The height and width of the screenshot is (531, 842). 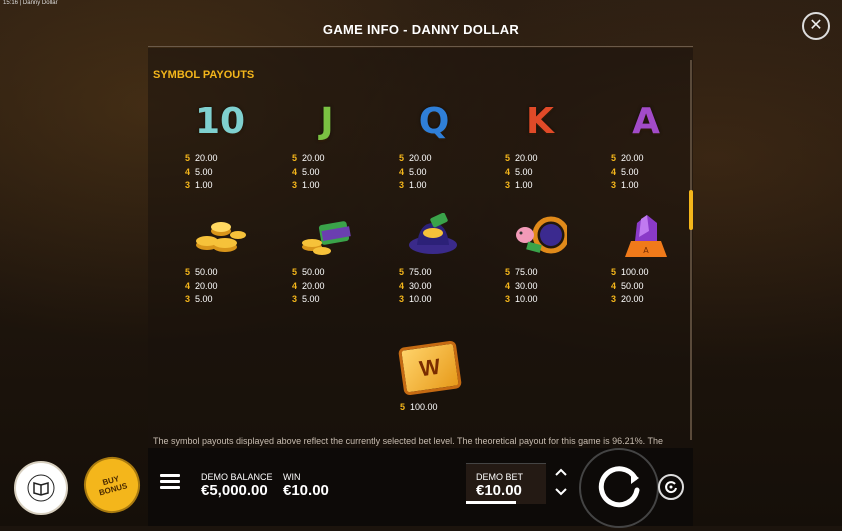 I want to click on close-icon: ✕, so click(x=816, y=25).